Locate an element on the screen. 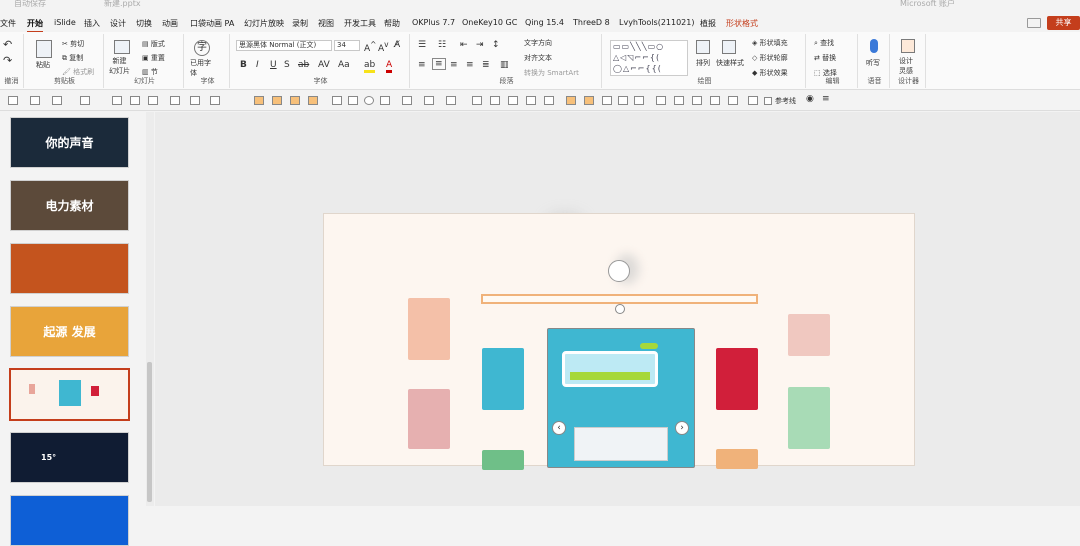  tab-zhibao: 植报 is located at coordinates (708, 23).